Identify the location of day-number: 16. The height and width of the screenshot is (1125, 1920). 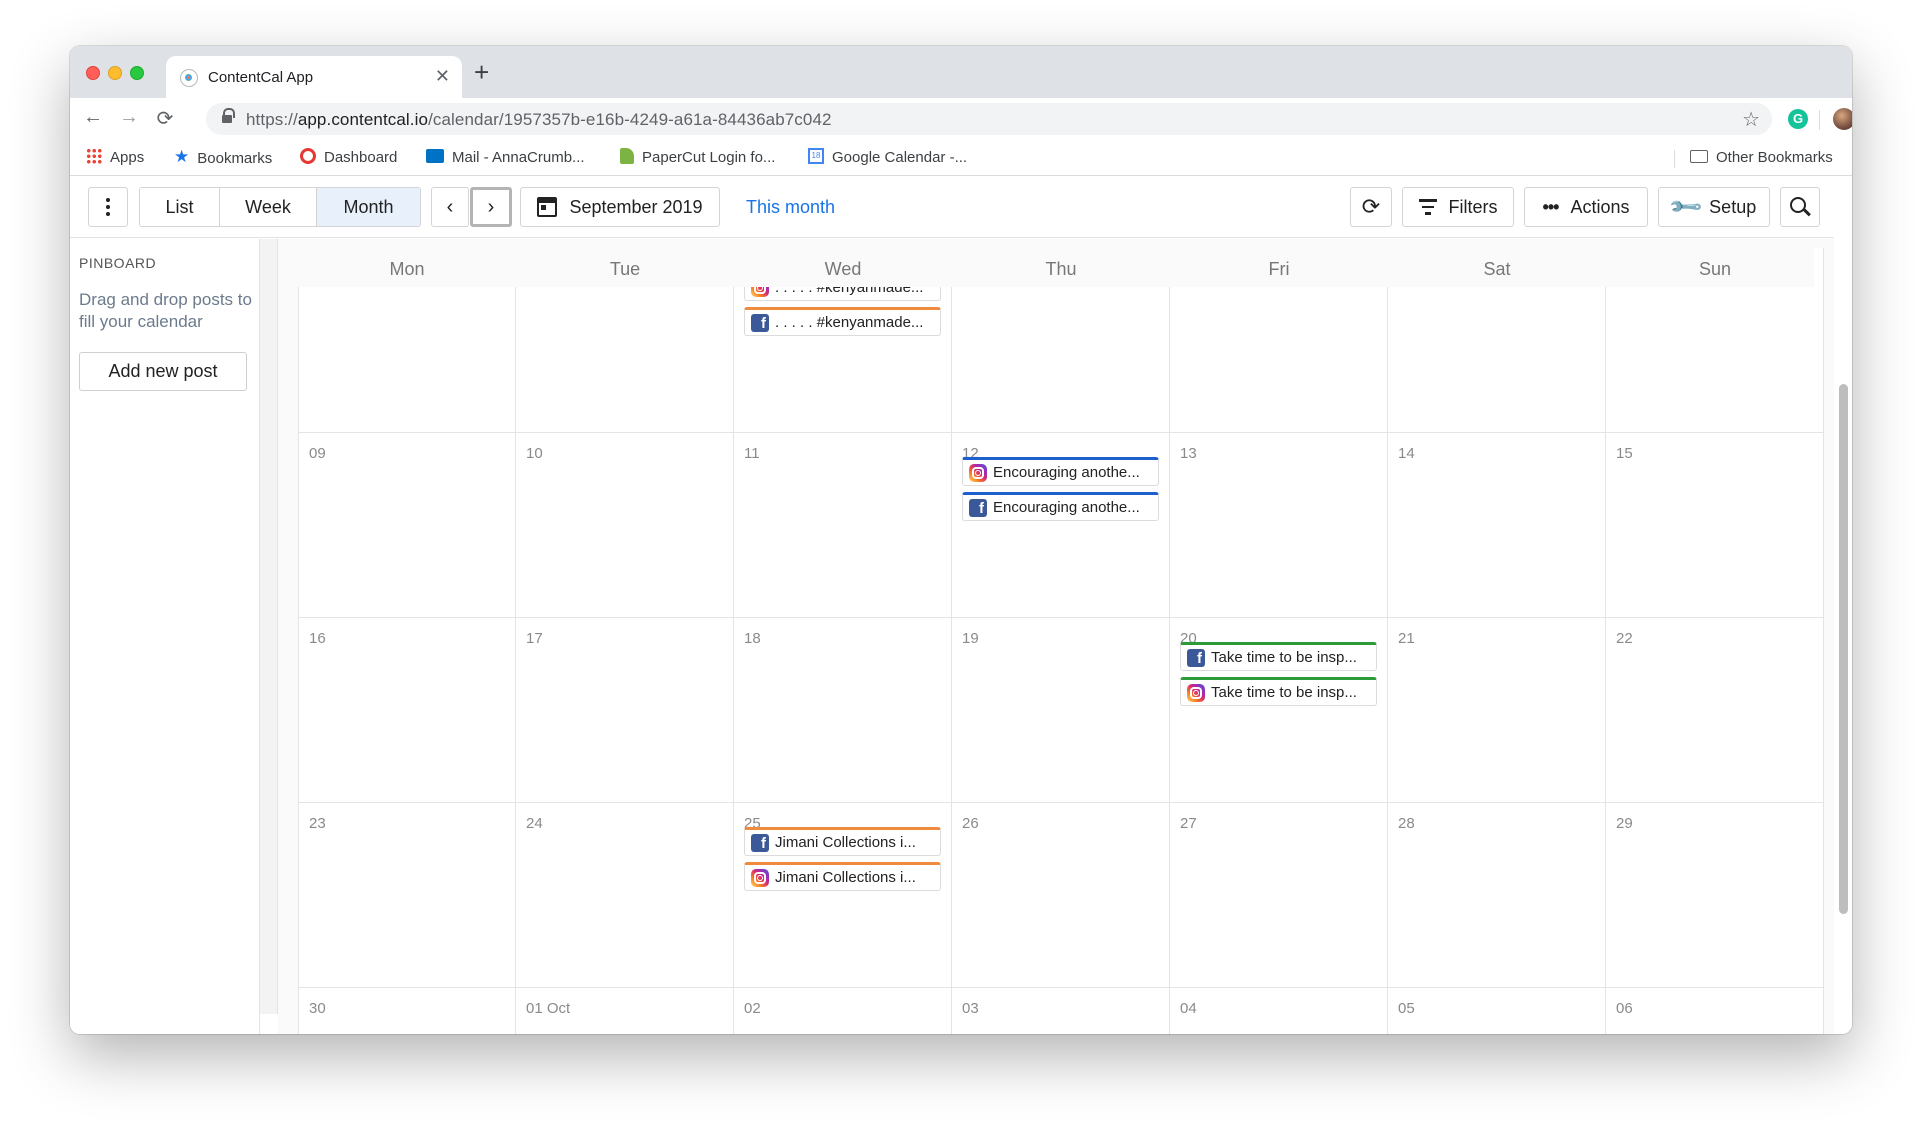
(317, 638).